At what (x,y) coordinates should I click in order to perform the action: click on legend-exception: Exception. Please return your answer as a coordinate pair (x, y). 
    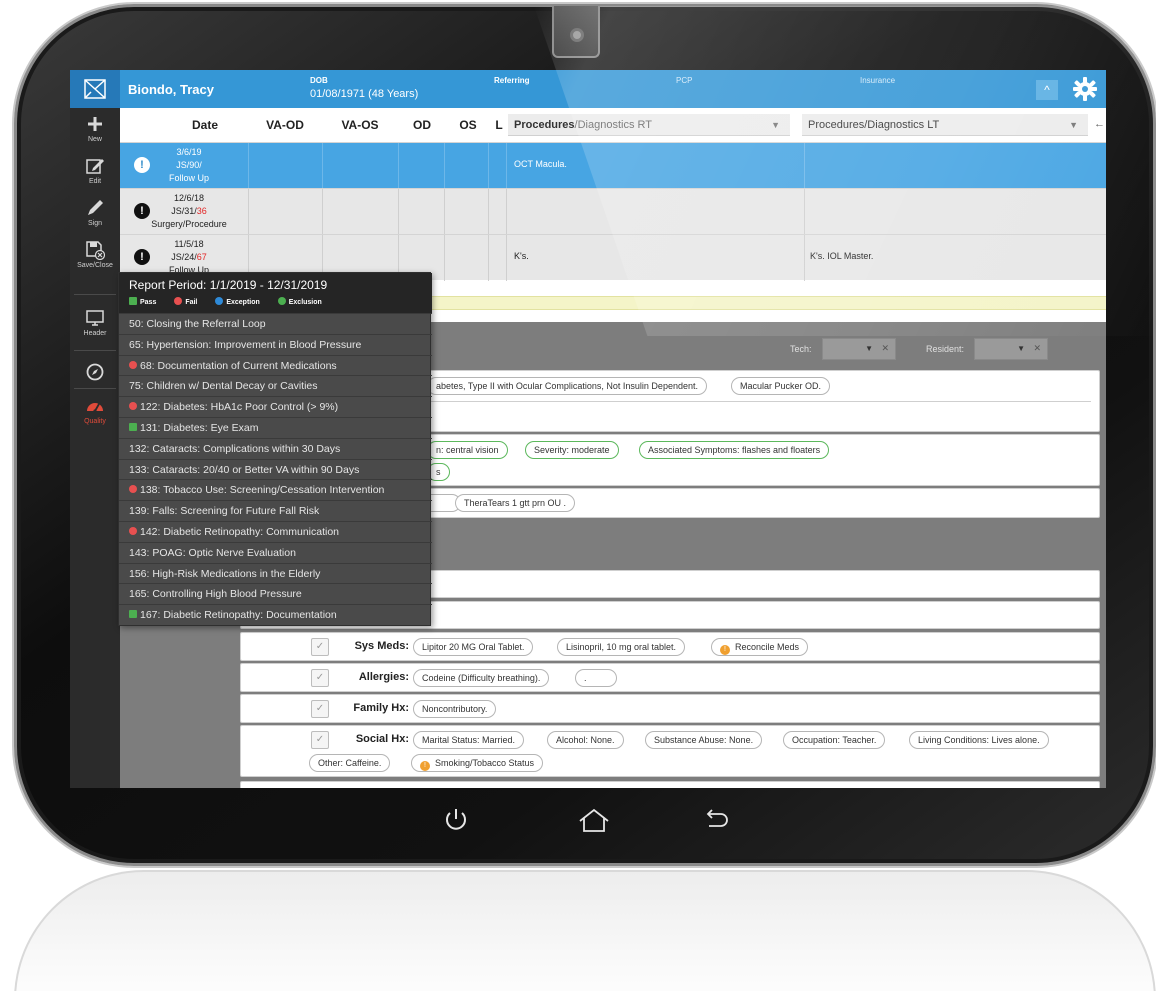
    Looking at the image, I should click on (237, 301).